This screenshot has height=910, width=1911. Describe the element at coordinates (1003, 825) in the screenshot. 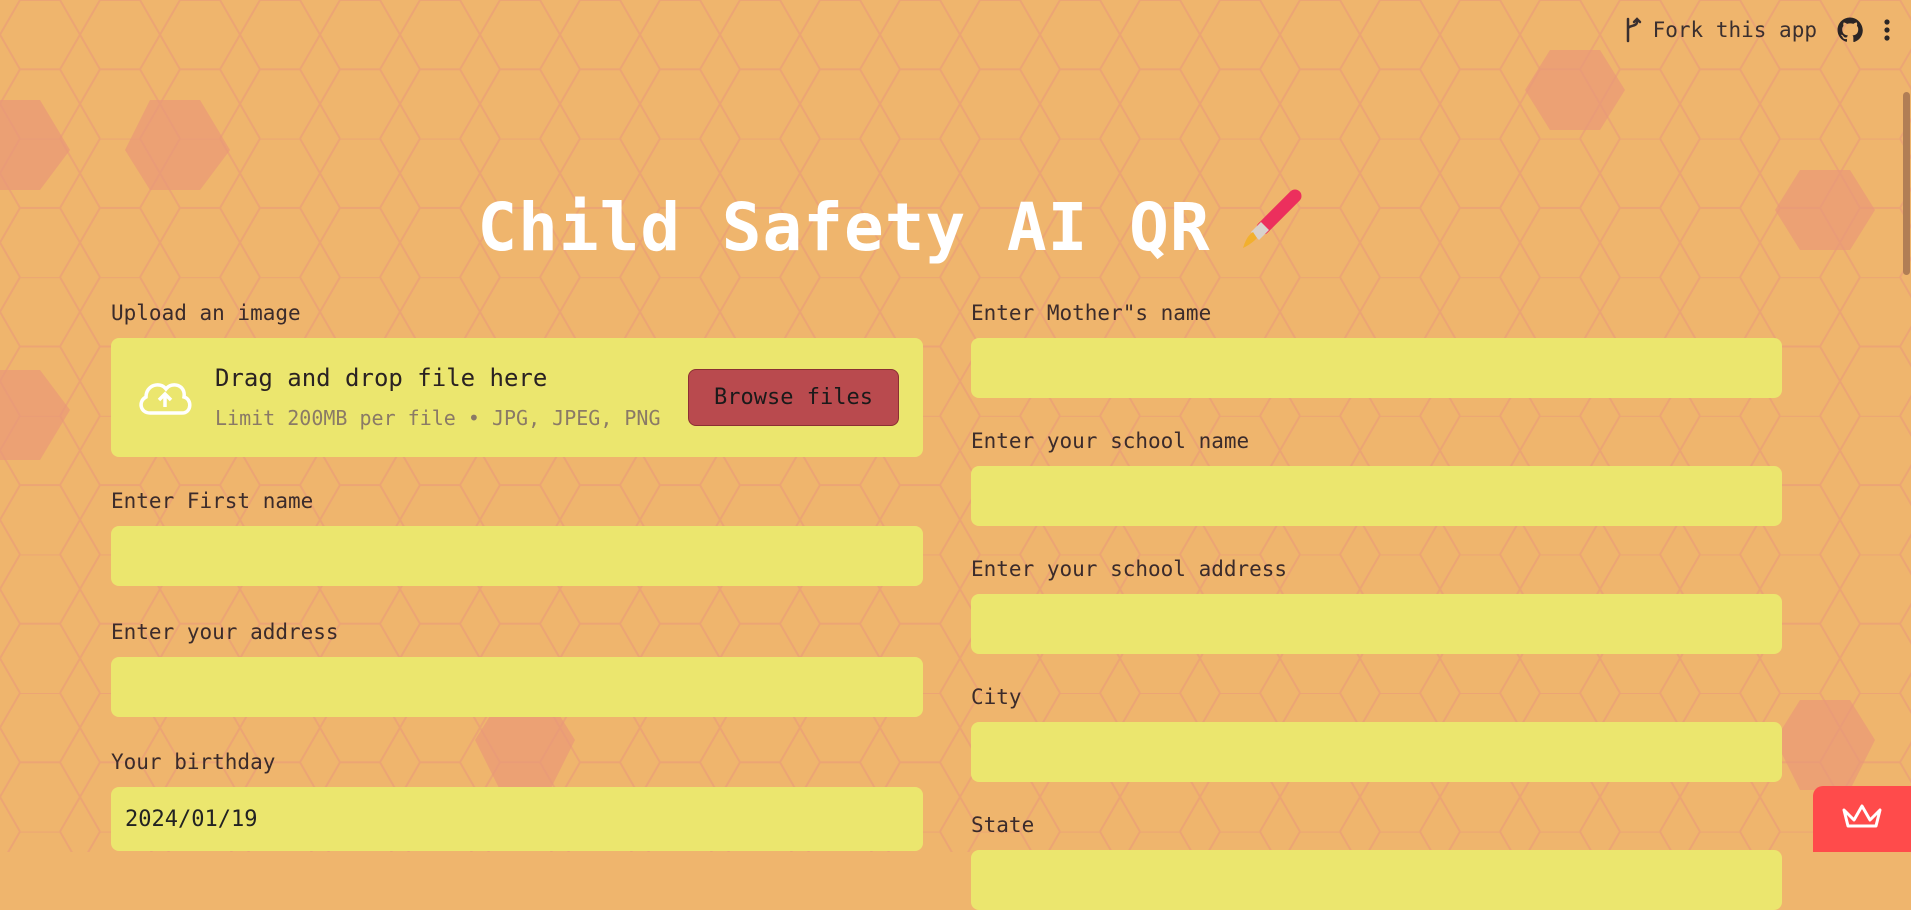

I see `state-label: State` at that location.